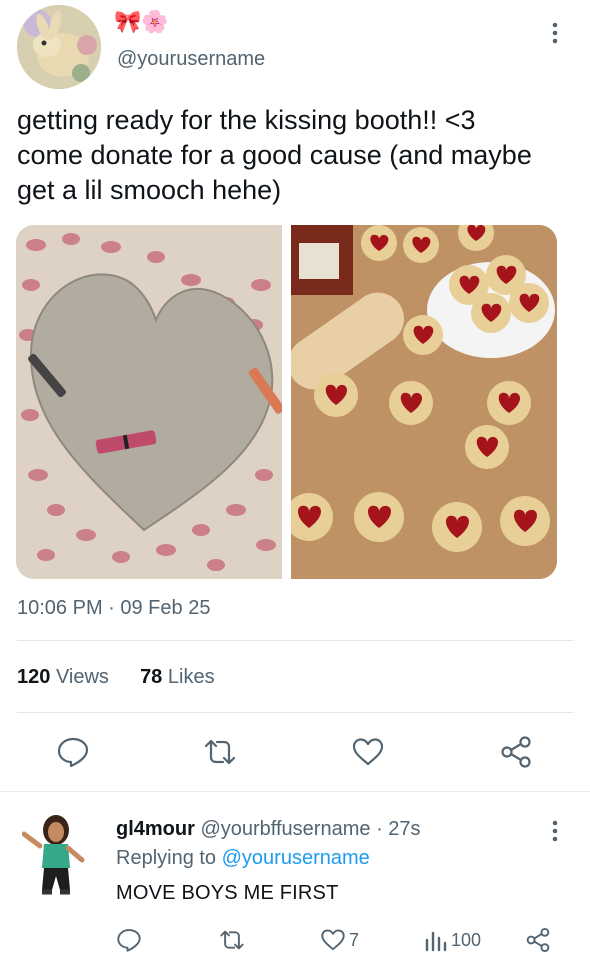 The height and width of the screenshot is (960, 590). Describe the element at coordinates (246, 120) in the screenshot. I see `tweet-text-line: getting ready for the kissing booth!! <3` at that location.